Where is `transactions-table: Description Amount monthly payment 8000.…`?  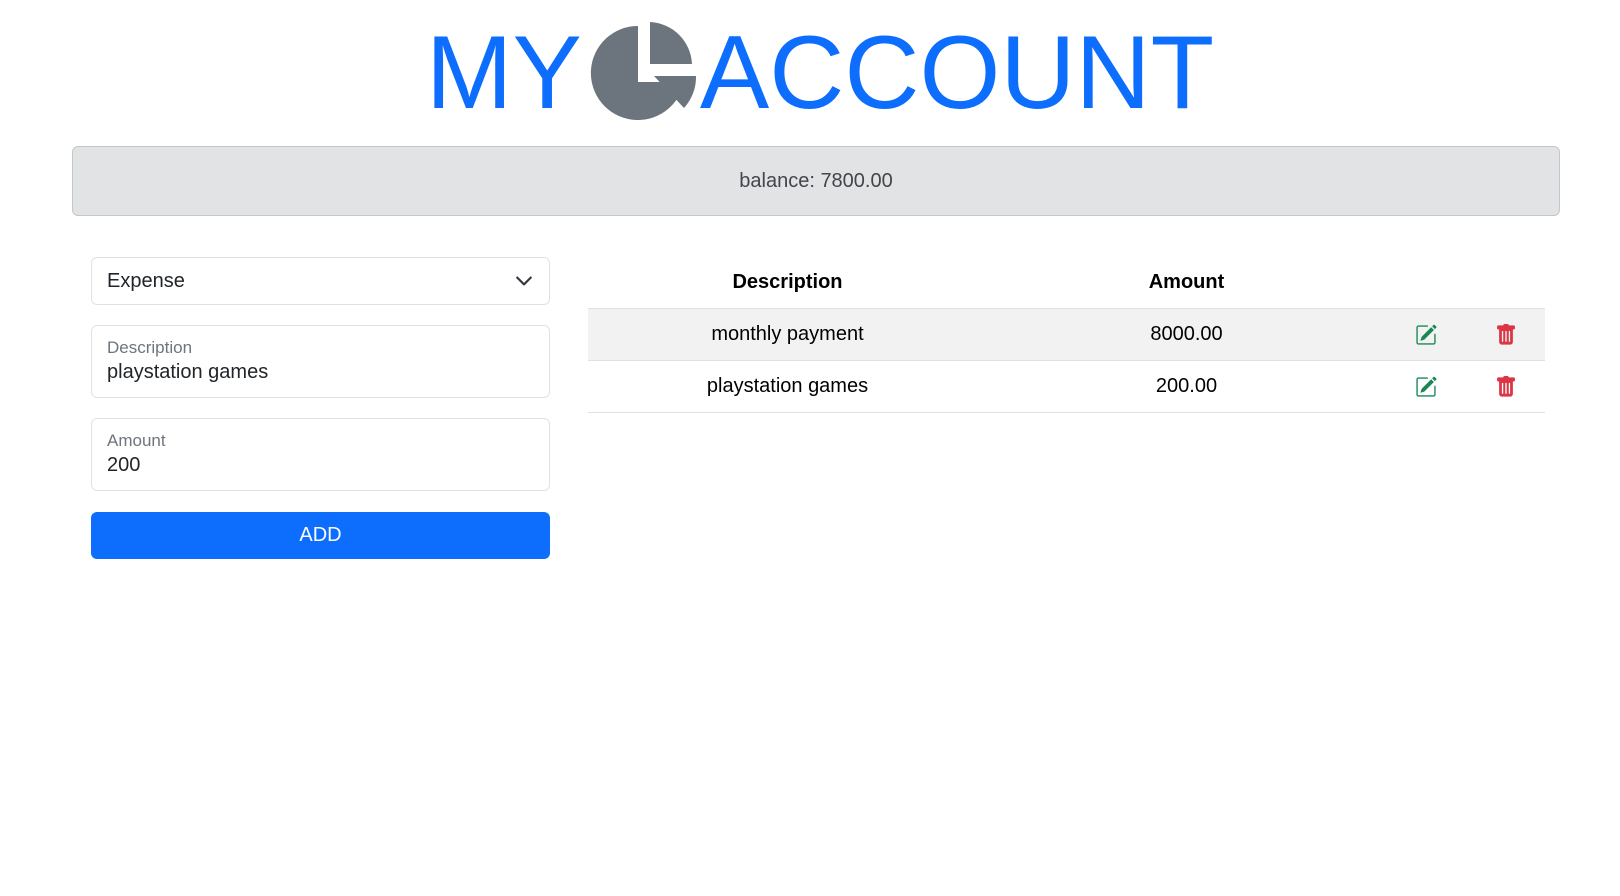
transactions-table: Description Amount monthly payment 8000.… is located at coordinates (1066, 335).